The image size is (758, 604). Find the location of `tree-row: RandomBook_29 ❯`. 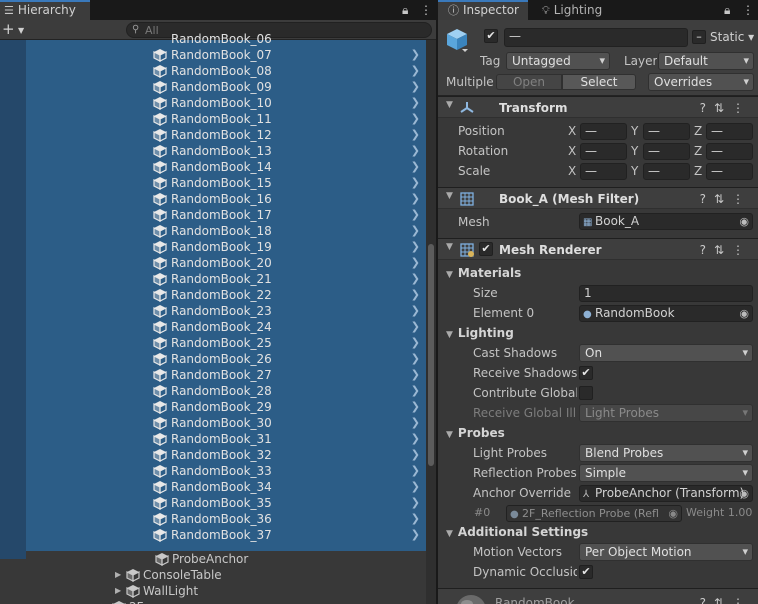

tree-row: RandomBook_29 ❯ is located at coordinates (213, 407).